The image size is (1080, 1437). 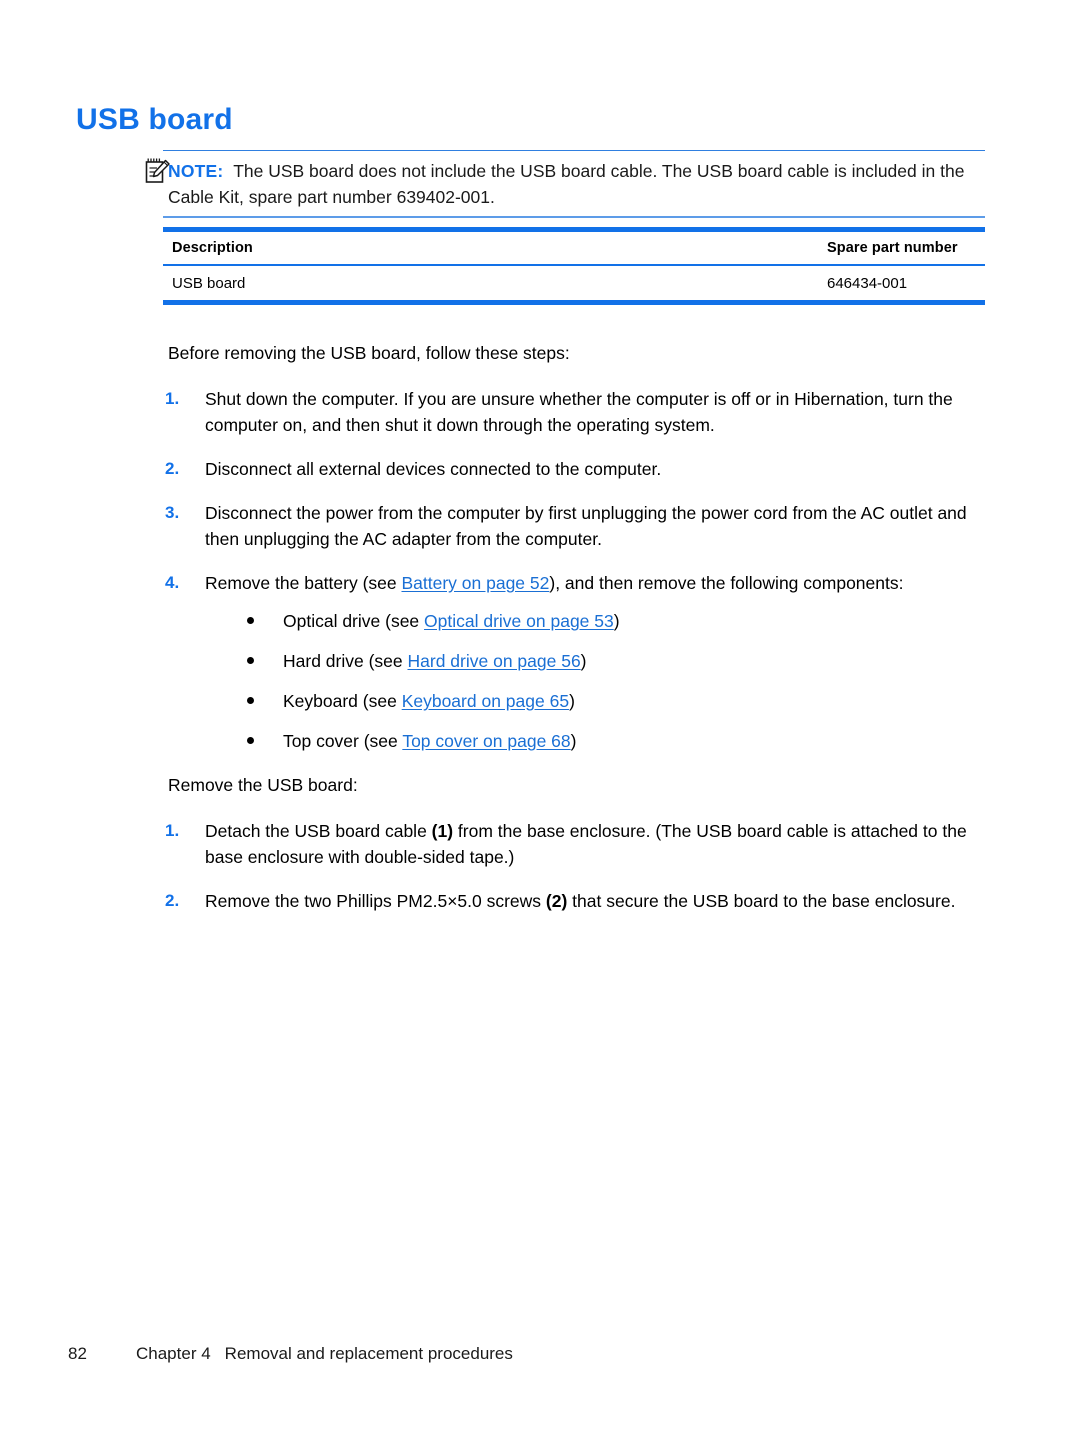 I want to click on callout-reference: (1), so click(x=442, y=831).